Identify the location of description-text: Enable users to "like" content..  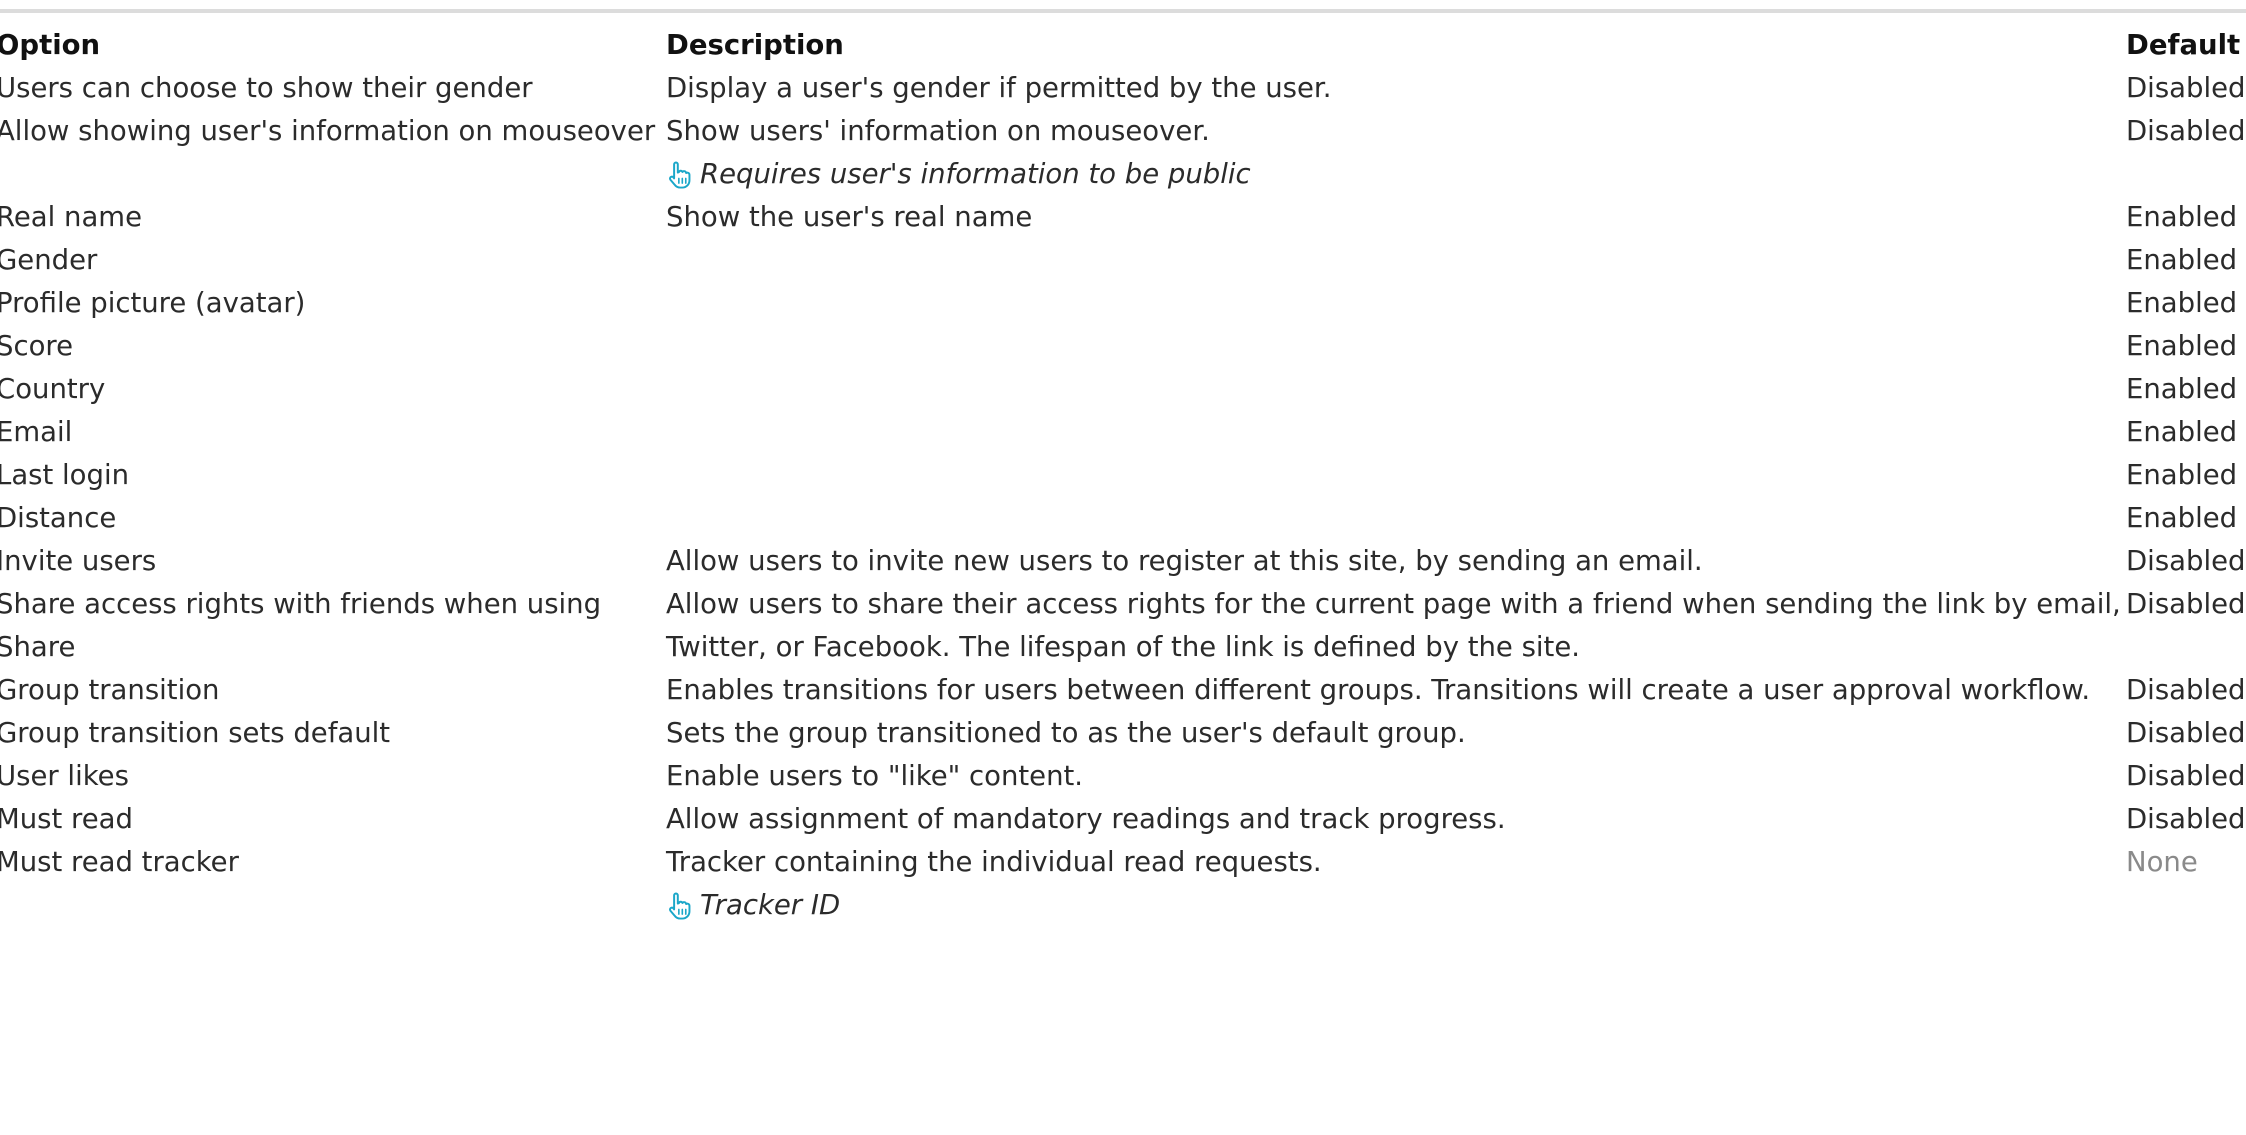
(875, 776).